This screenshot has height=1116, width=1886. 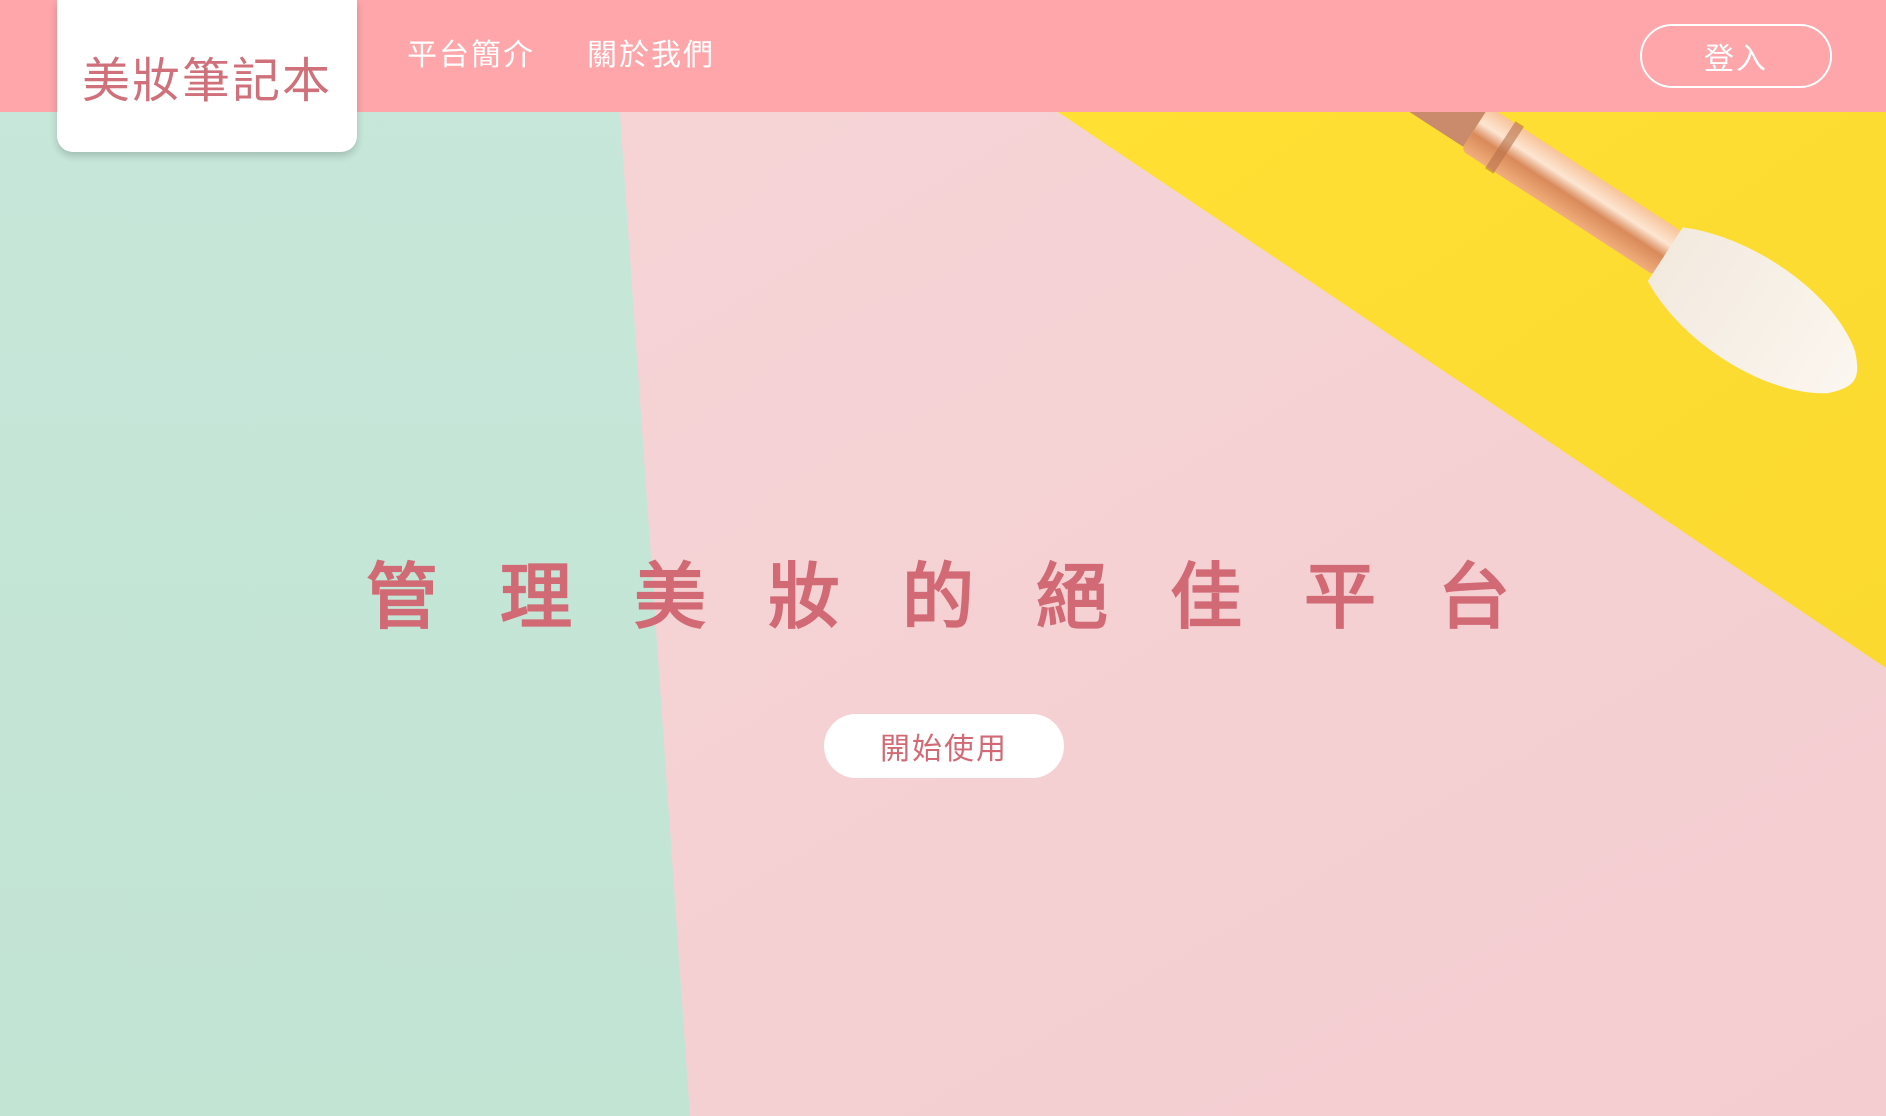 I want to click on hero-title: 管理美妝的絕佳平台, so click(x=968, y=597).